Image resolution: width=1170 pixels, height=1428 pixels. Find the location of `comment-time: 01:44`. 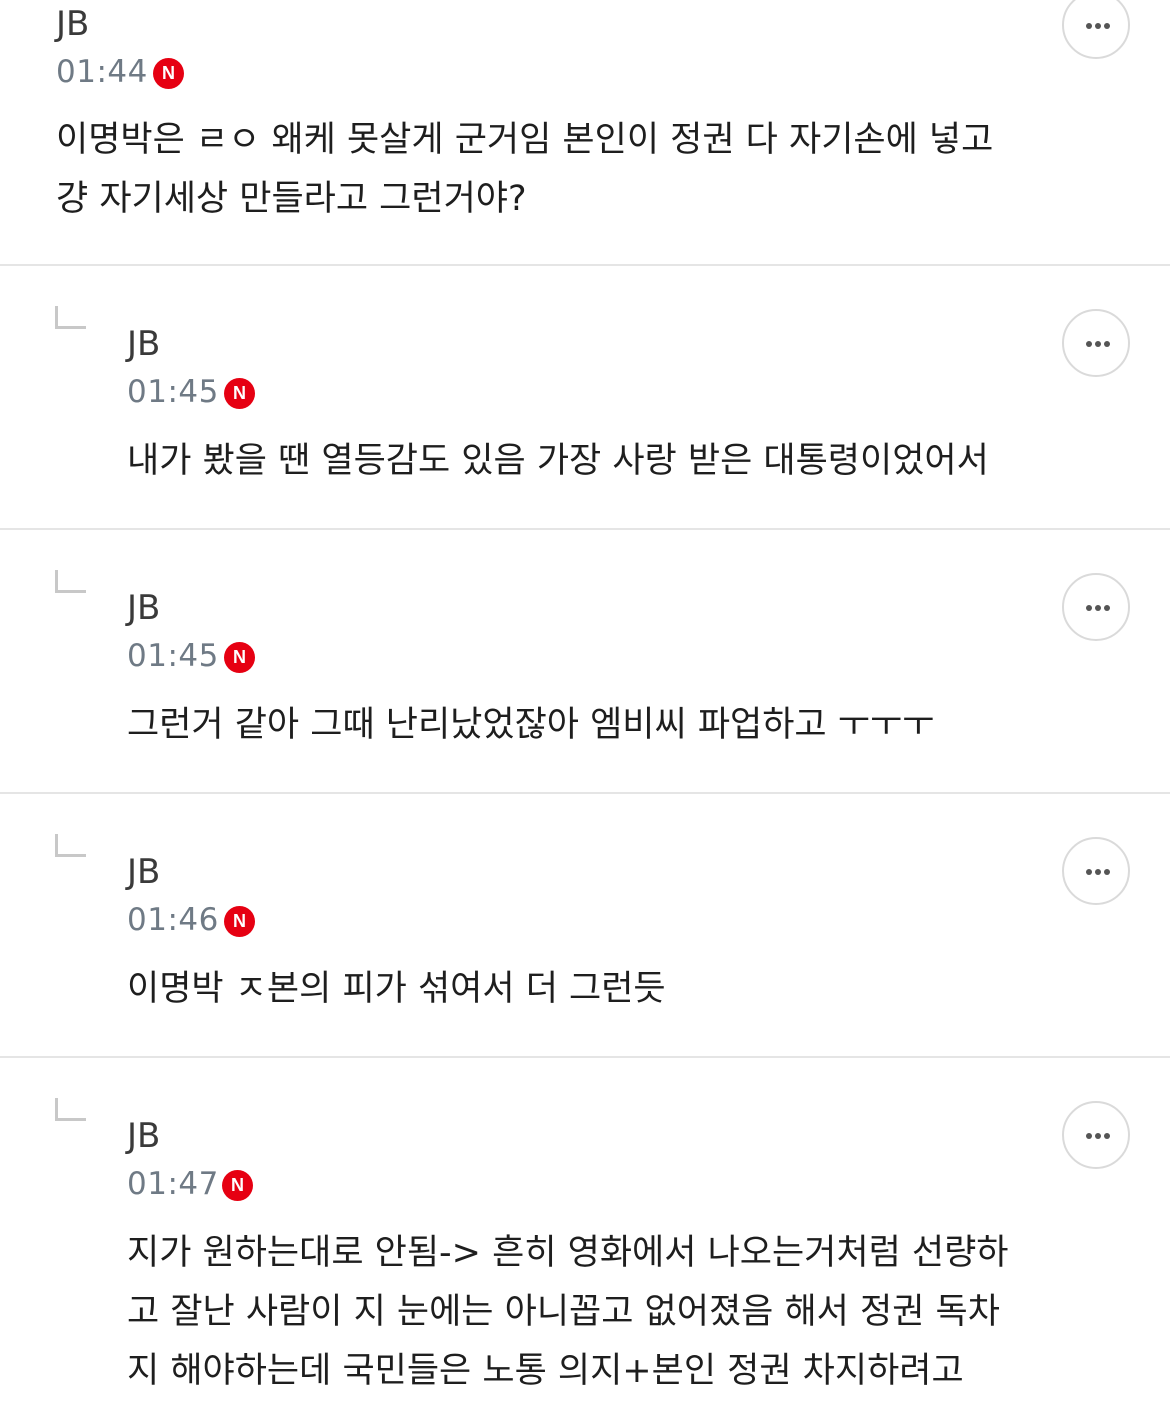

comment-time: 01:44 is located at coordinates (102, 72).